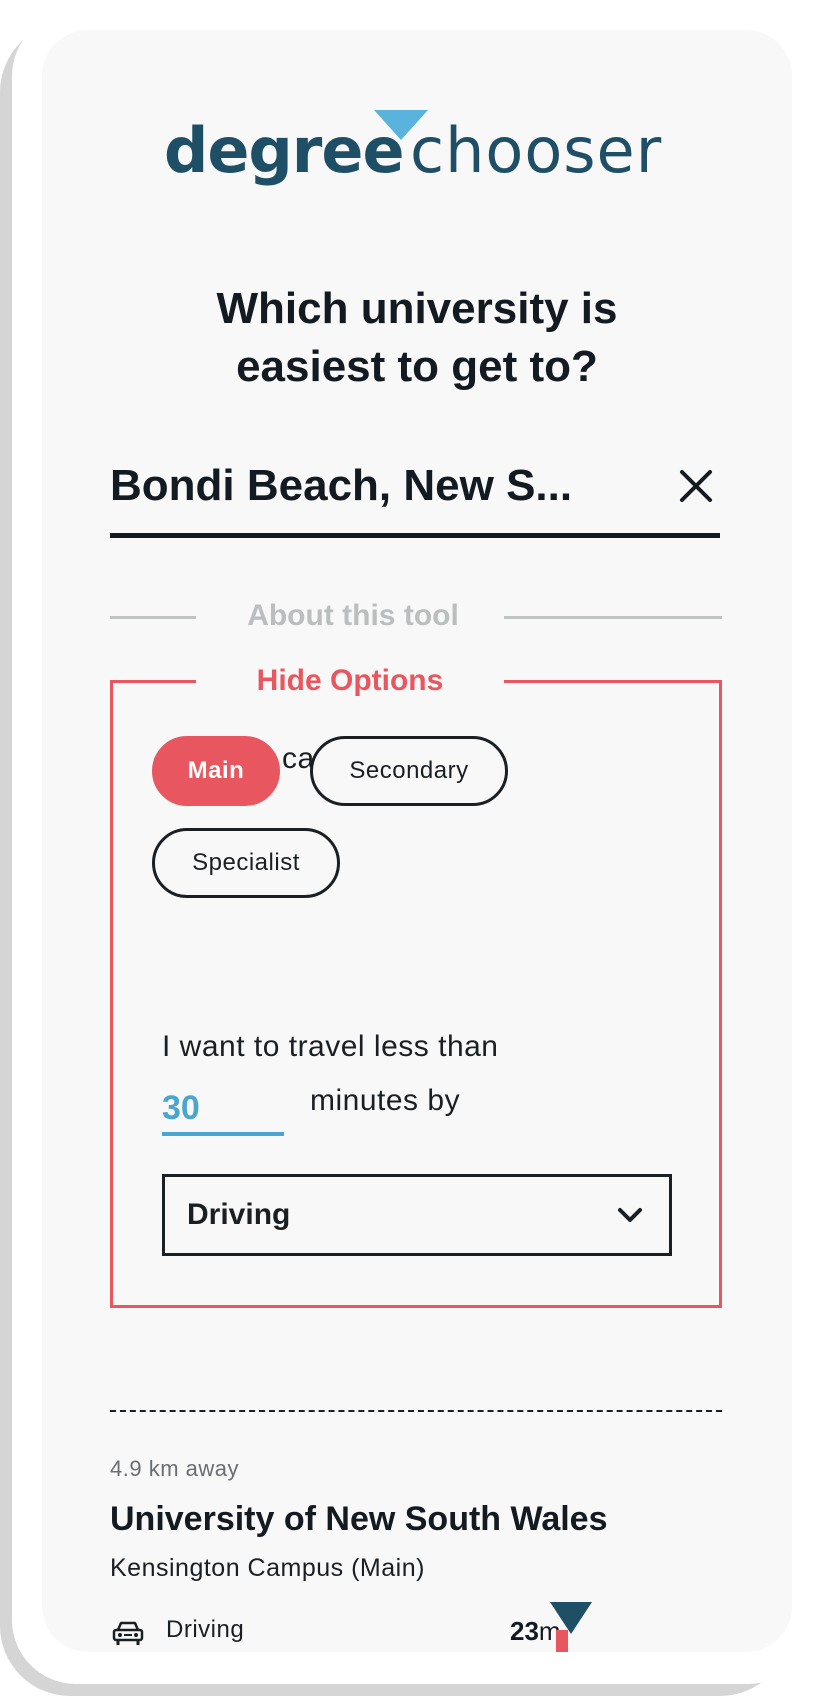 The height and width of the screenshot is (1696, 822). Describe the element at coordinates (417, 308) in the screenshot. I see `page-title-line-1: Which university is` at that location.